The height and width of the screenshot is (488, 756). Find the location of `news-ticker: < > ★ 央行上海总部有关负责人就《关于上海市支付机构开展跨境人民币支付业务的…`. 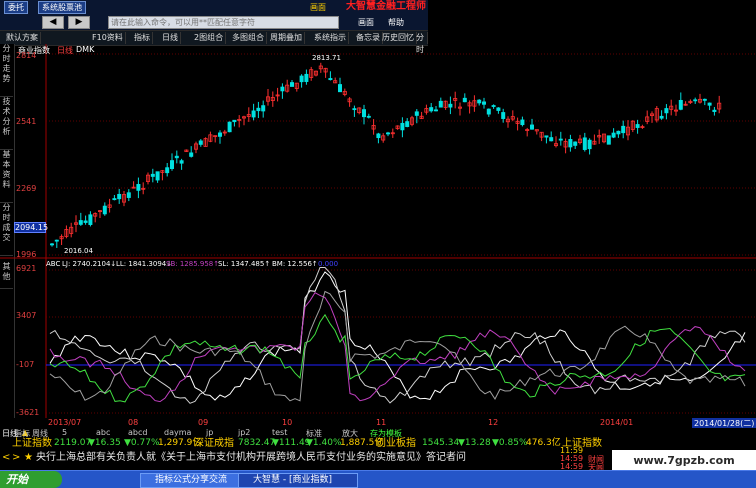

news-ticker: < > ★ 央行上海总部有关负责人就《关于上海市支付机构开展跨境人民币支付业务的… is located at coordinates (280, 458).